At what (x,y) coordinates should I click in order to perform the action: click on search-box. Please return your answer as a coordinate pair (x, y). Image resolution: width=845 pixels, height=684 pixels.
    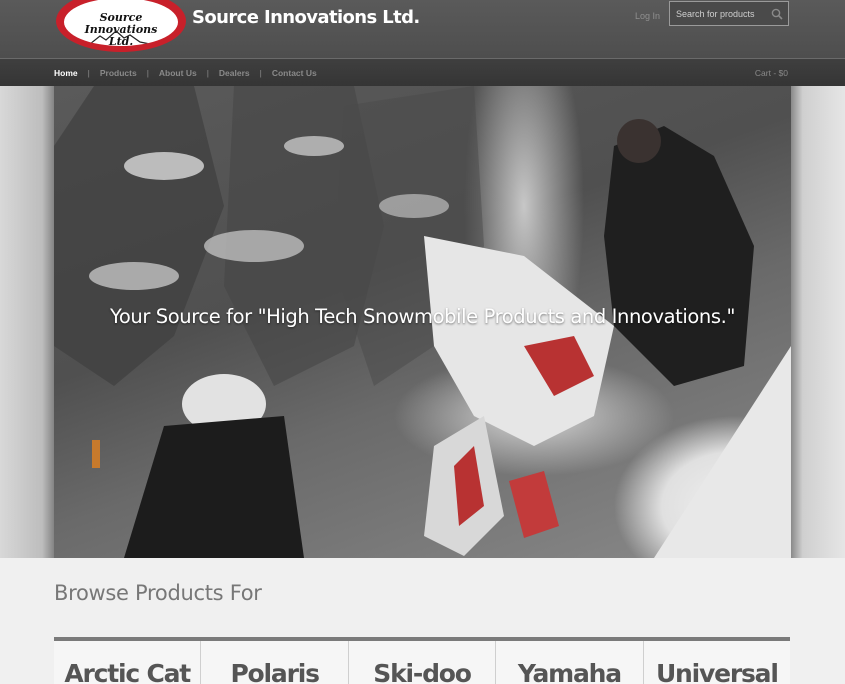
    Looking at the image, I should click on (729, 13).